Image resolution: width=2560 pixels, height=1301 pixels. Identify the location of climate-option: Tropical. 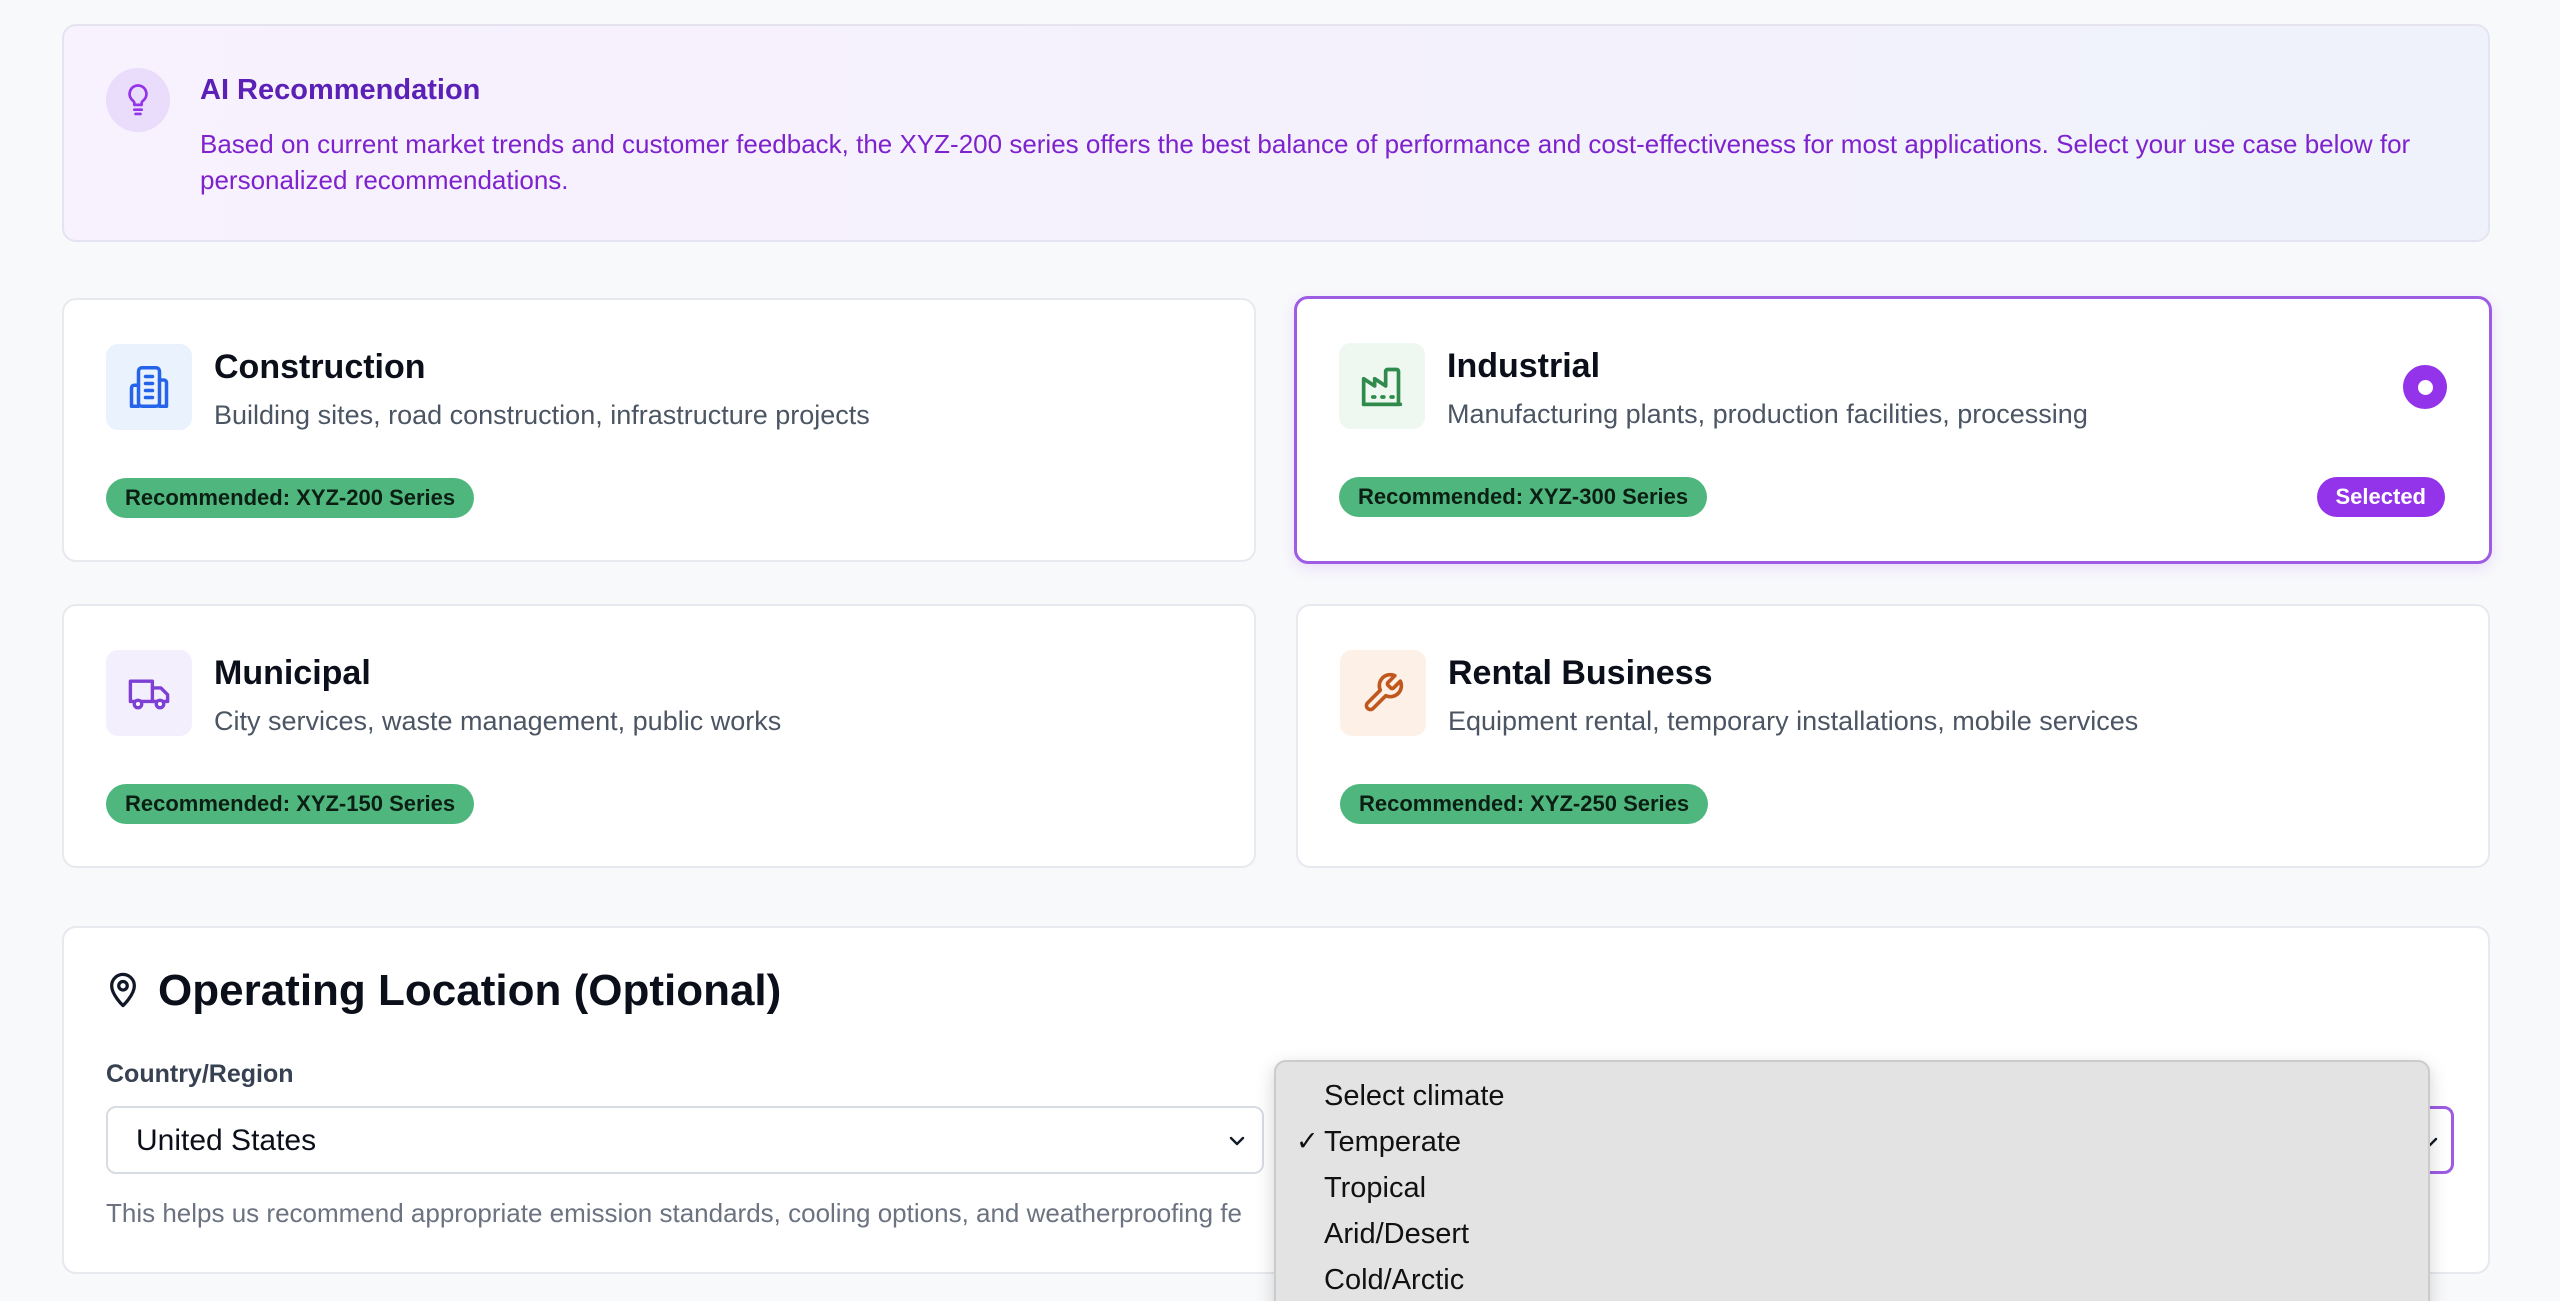
(1375, 1188).